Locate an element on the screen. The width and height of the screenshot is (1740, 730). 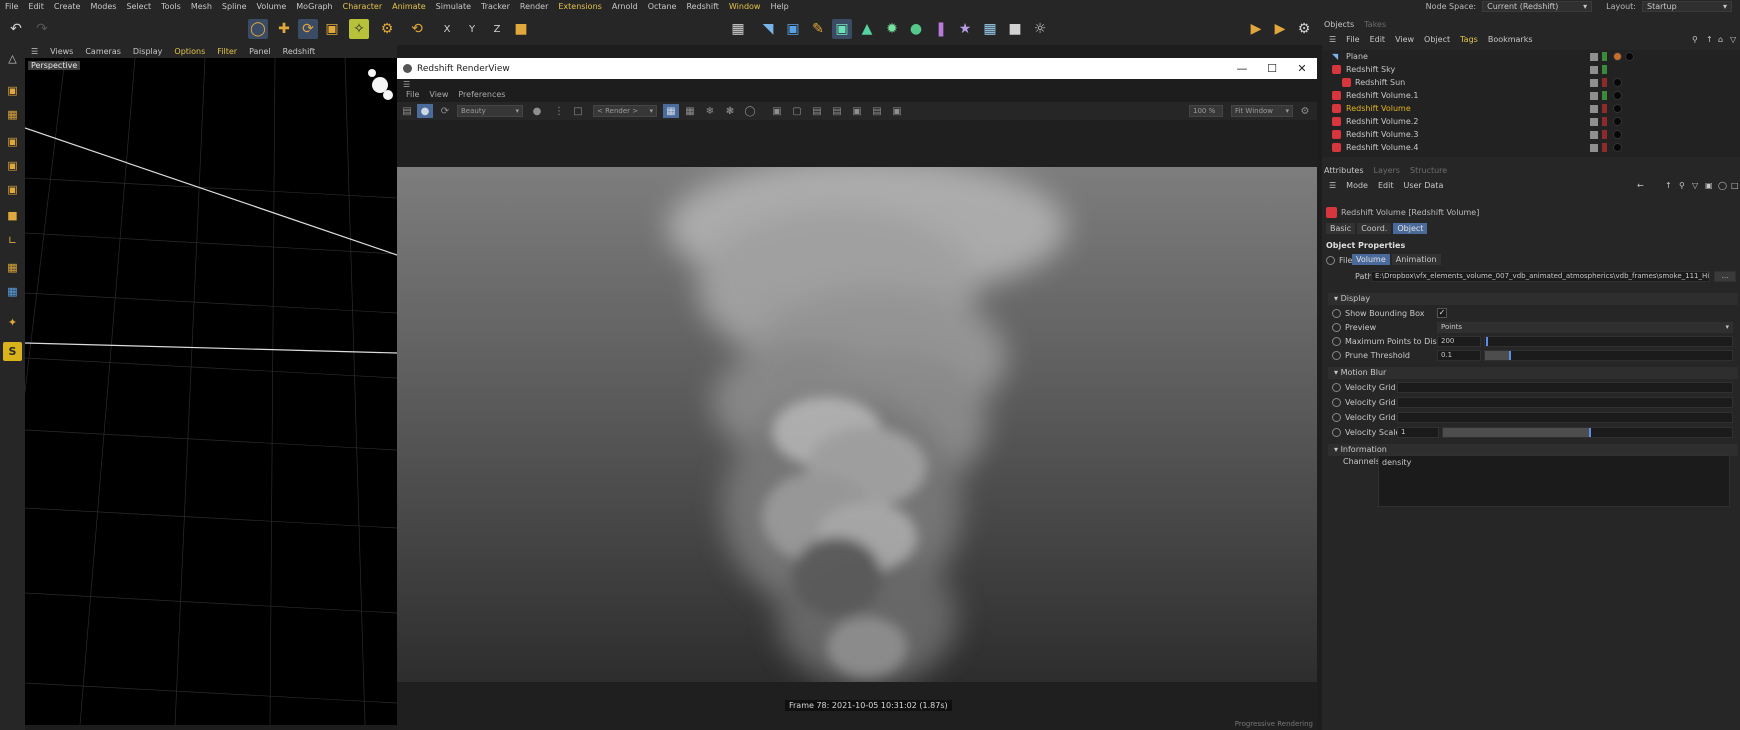
list-item: Redshift Volume is located at coordinates (1531, 108).